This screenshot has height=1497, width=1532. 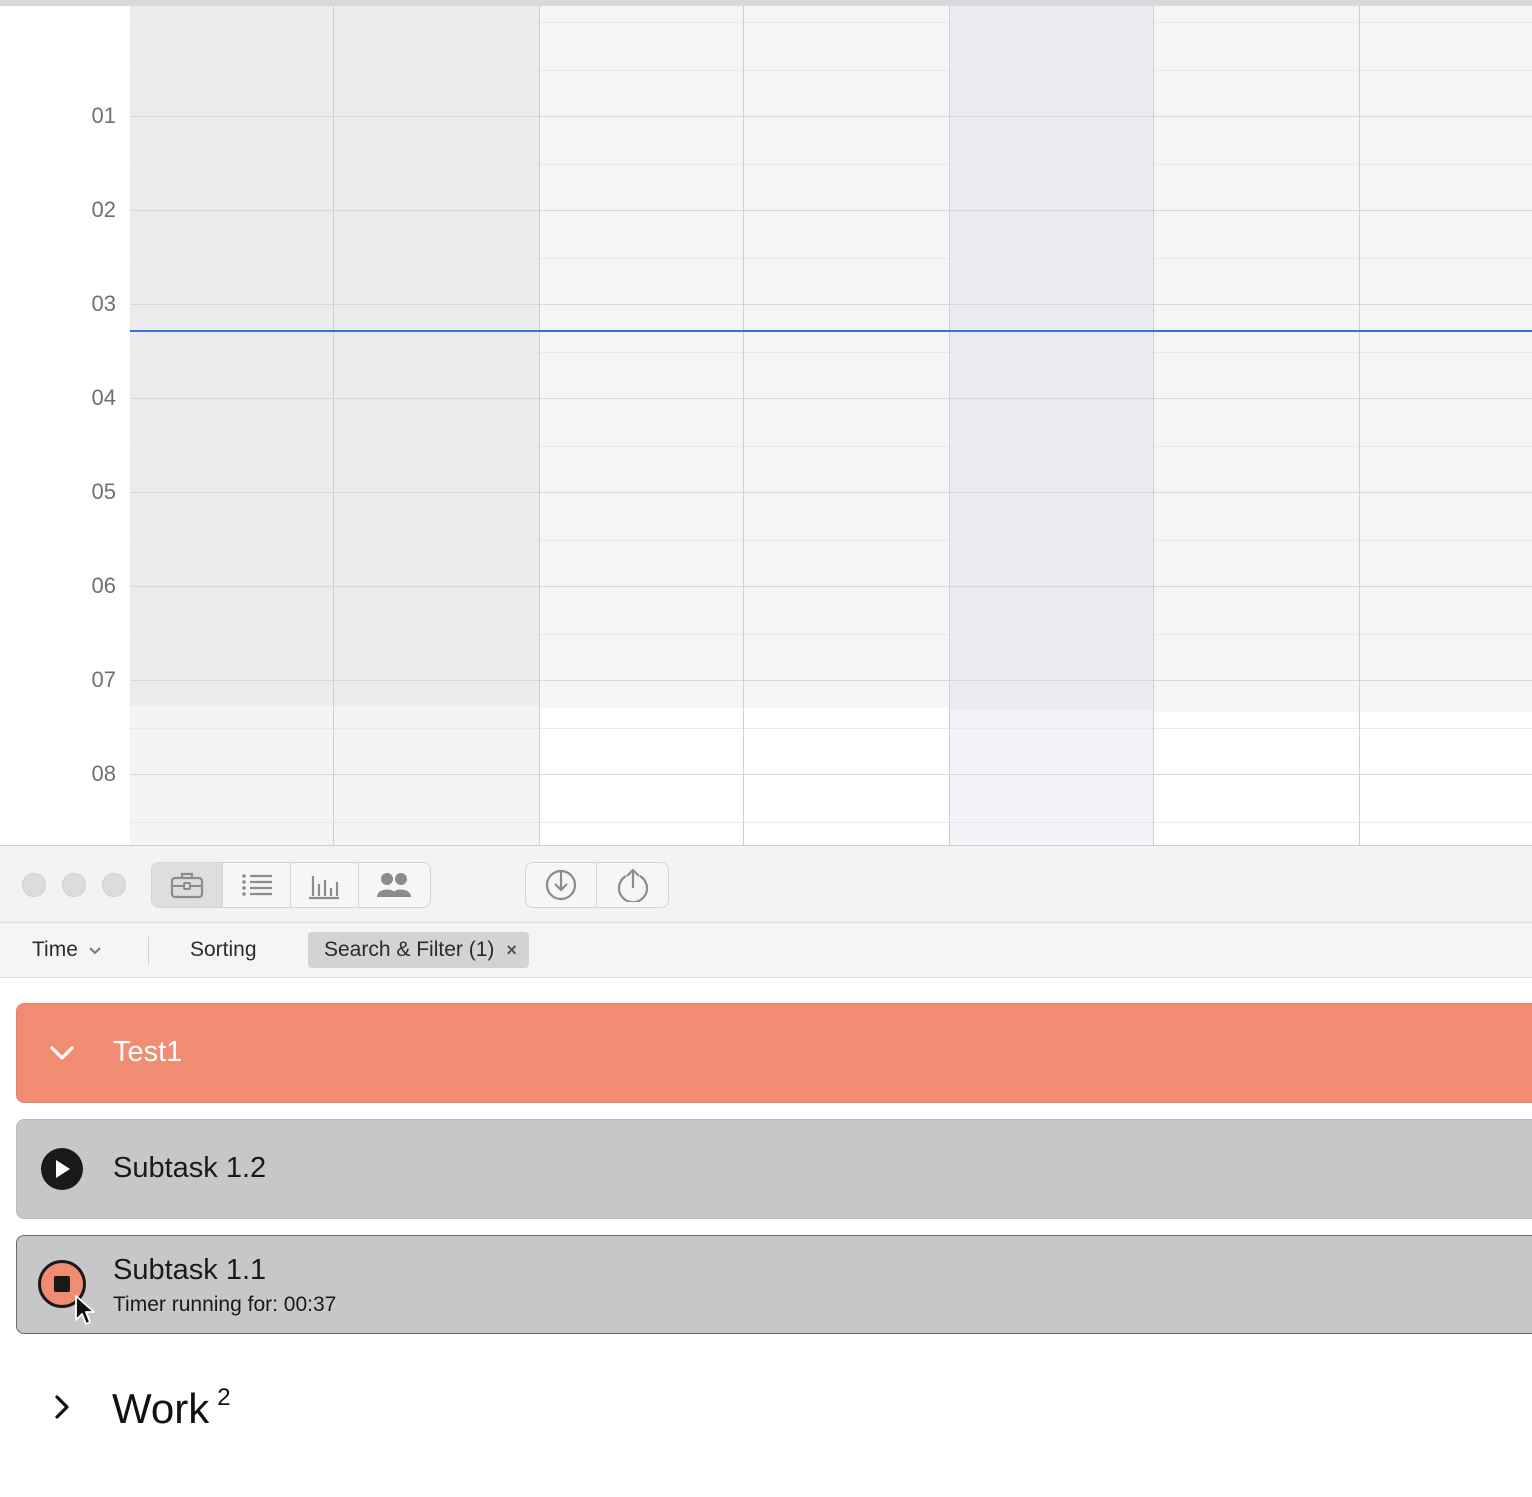 What do you see at coordinates (148, 951) in the screenshot?
I see `filter-bar-divider` at bounding box center [148, 951].